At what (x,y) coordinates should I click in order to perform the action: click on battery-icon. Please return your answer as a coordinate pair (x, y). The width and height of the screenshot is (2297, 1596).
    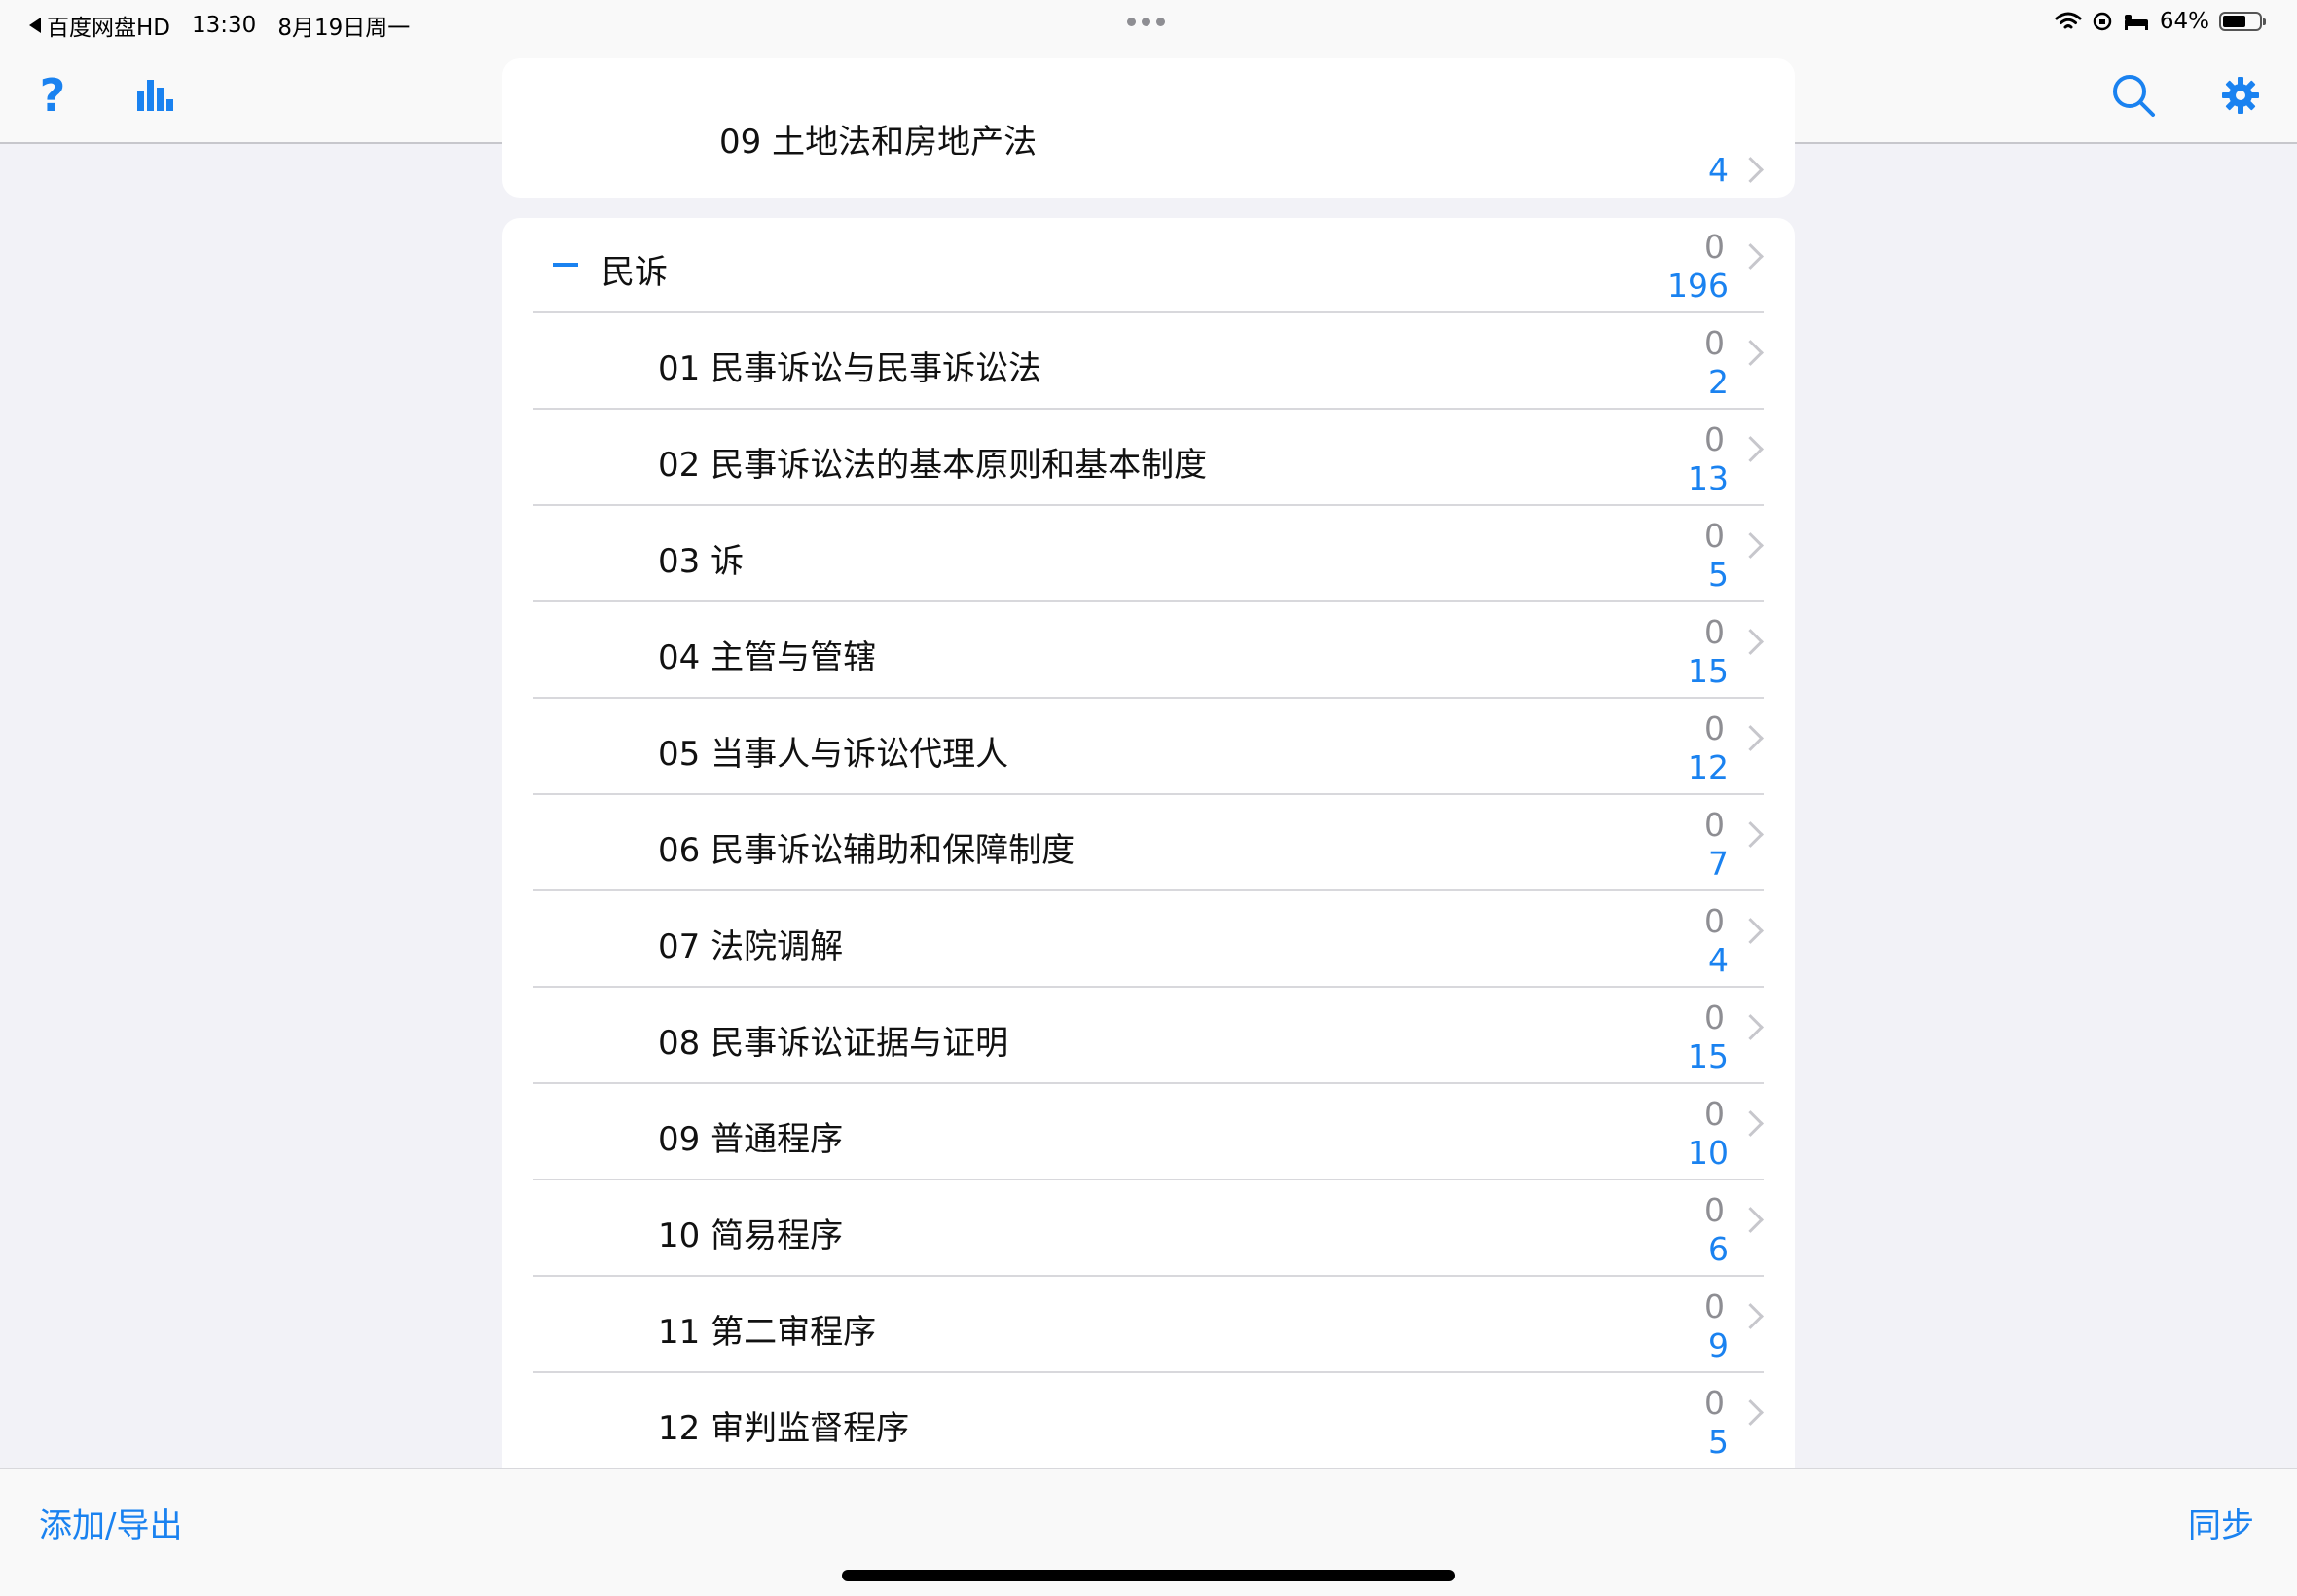
    Looking at the image, I should click on (2242, 21).